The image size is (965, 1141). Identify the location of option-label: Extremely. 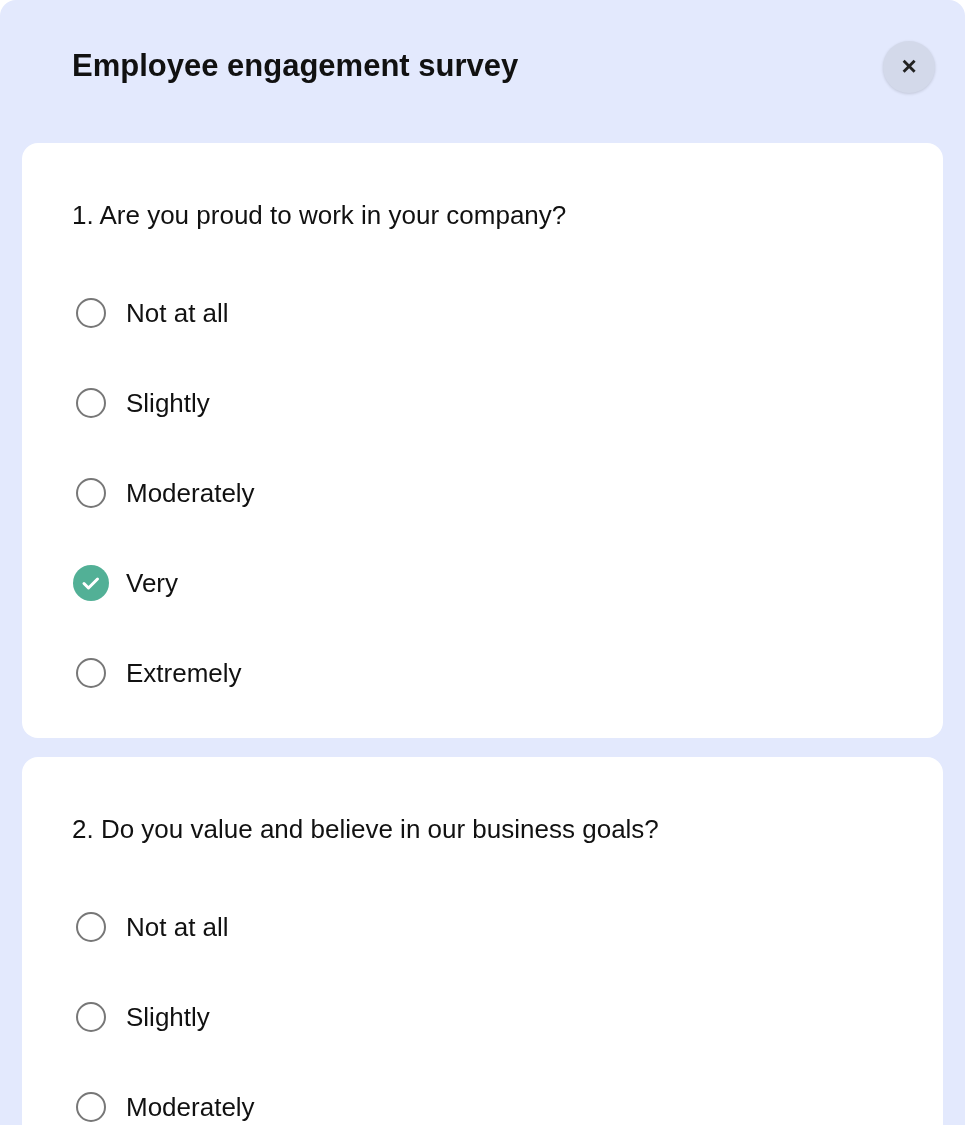
(184, 673).